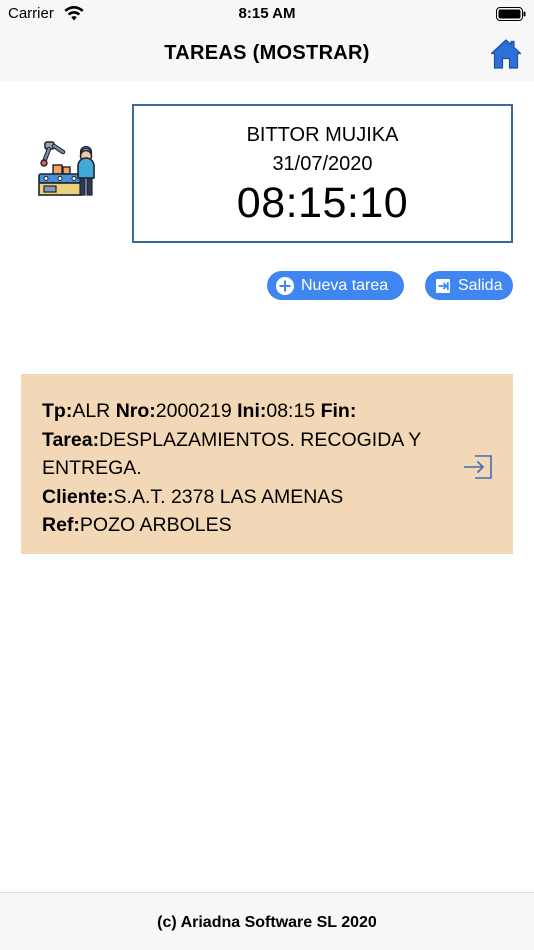  Describe the element at coordinates (322, 164) in the screenshot. I see `current-date: 31/07/2020` at that location.